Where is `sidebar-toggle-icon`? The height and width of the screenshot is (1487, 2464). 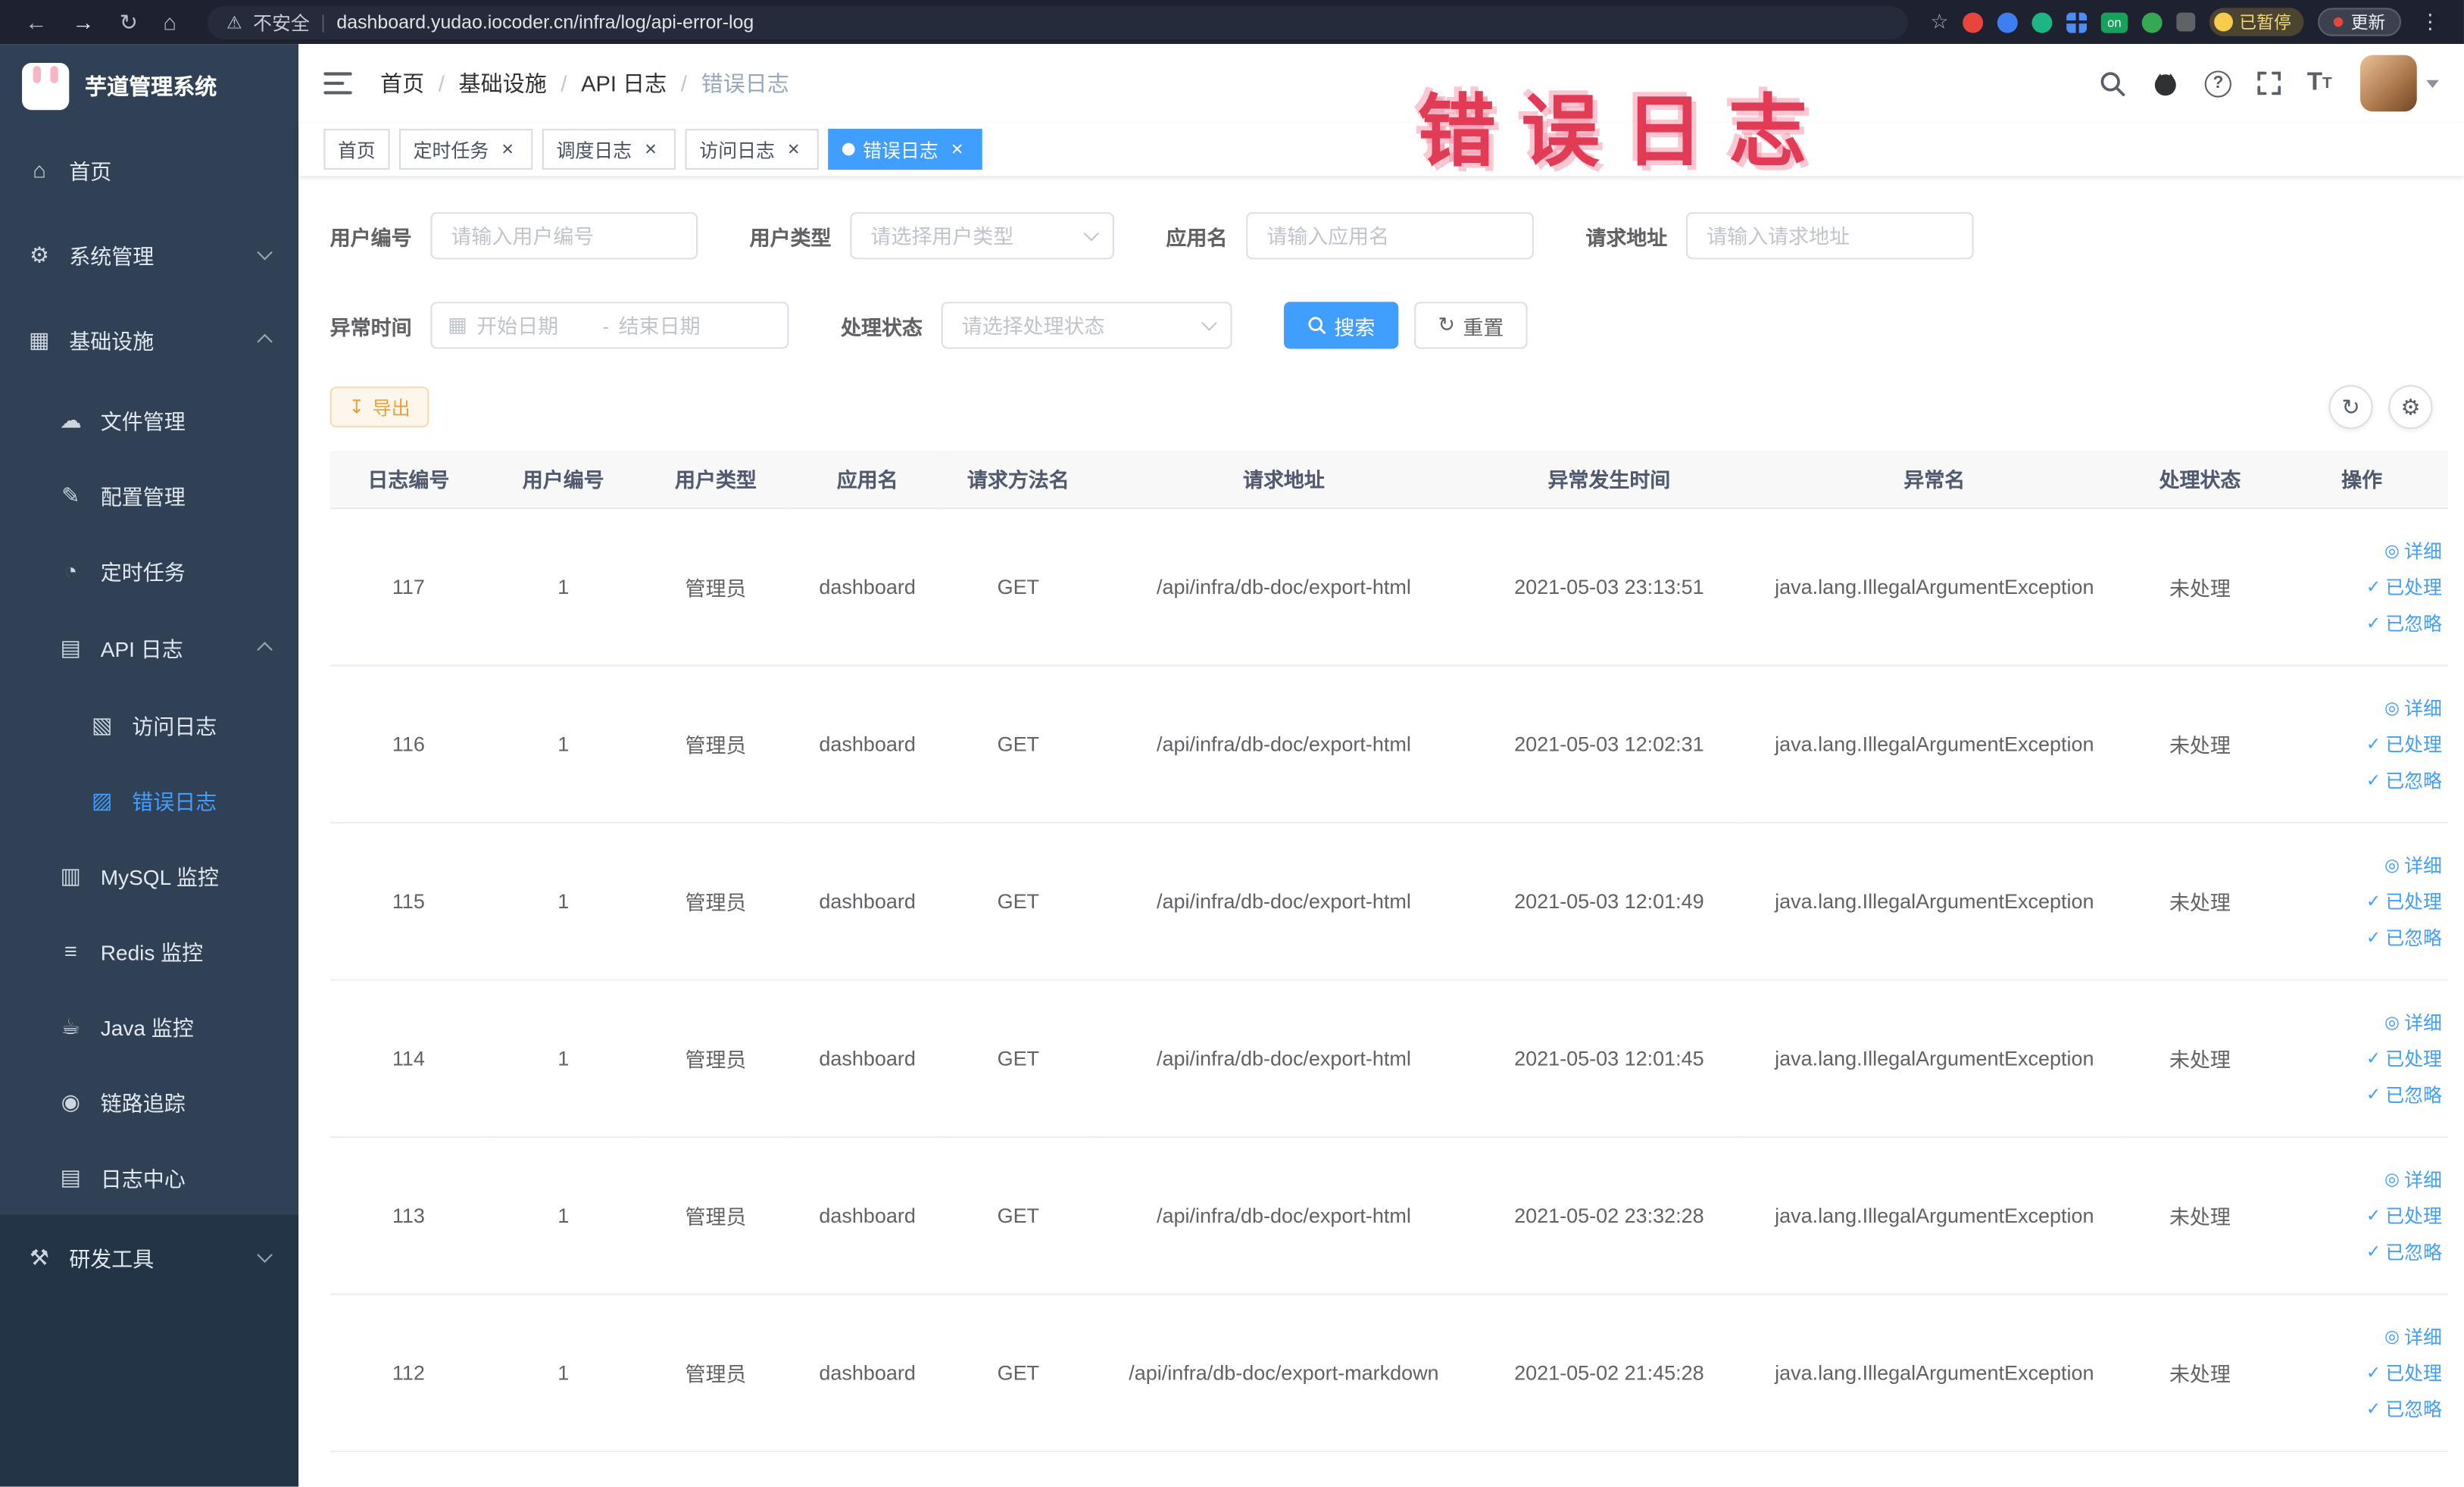
sidebar-toggle-icon is located at coordinates (337, 83).